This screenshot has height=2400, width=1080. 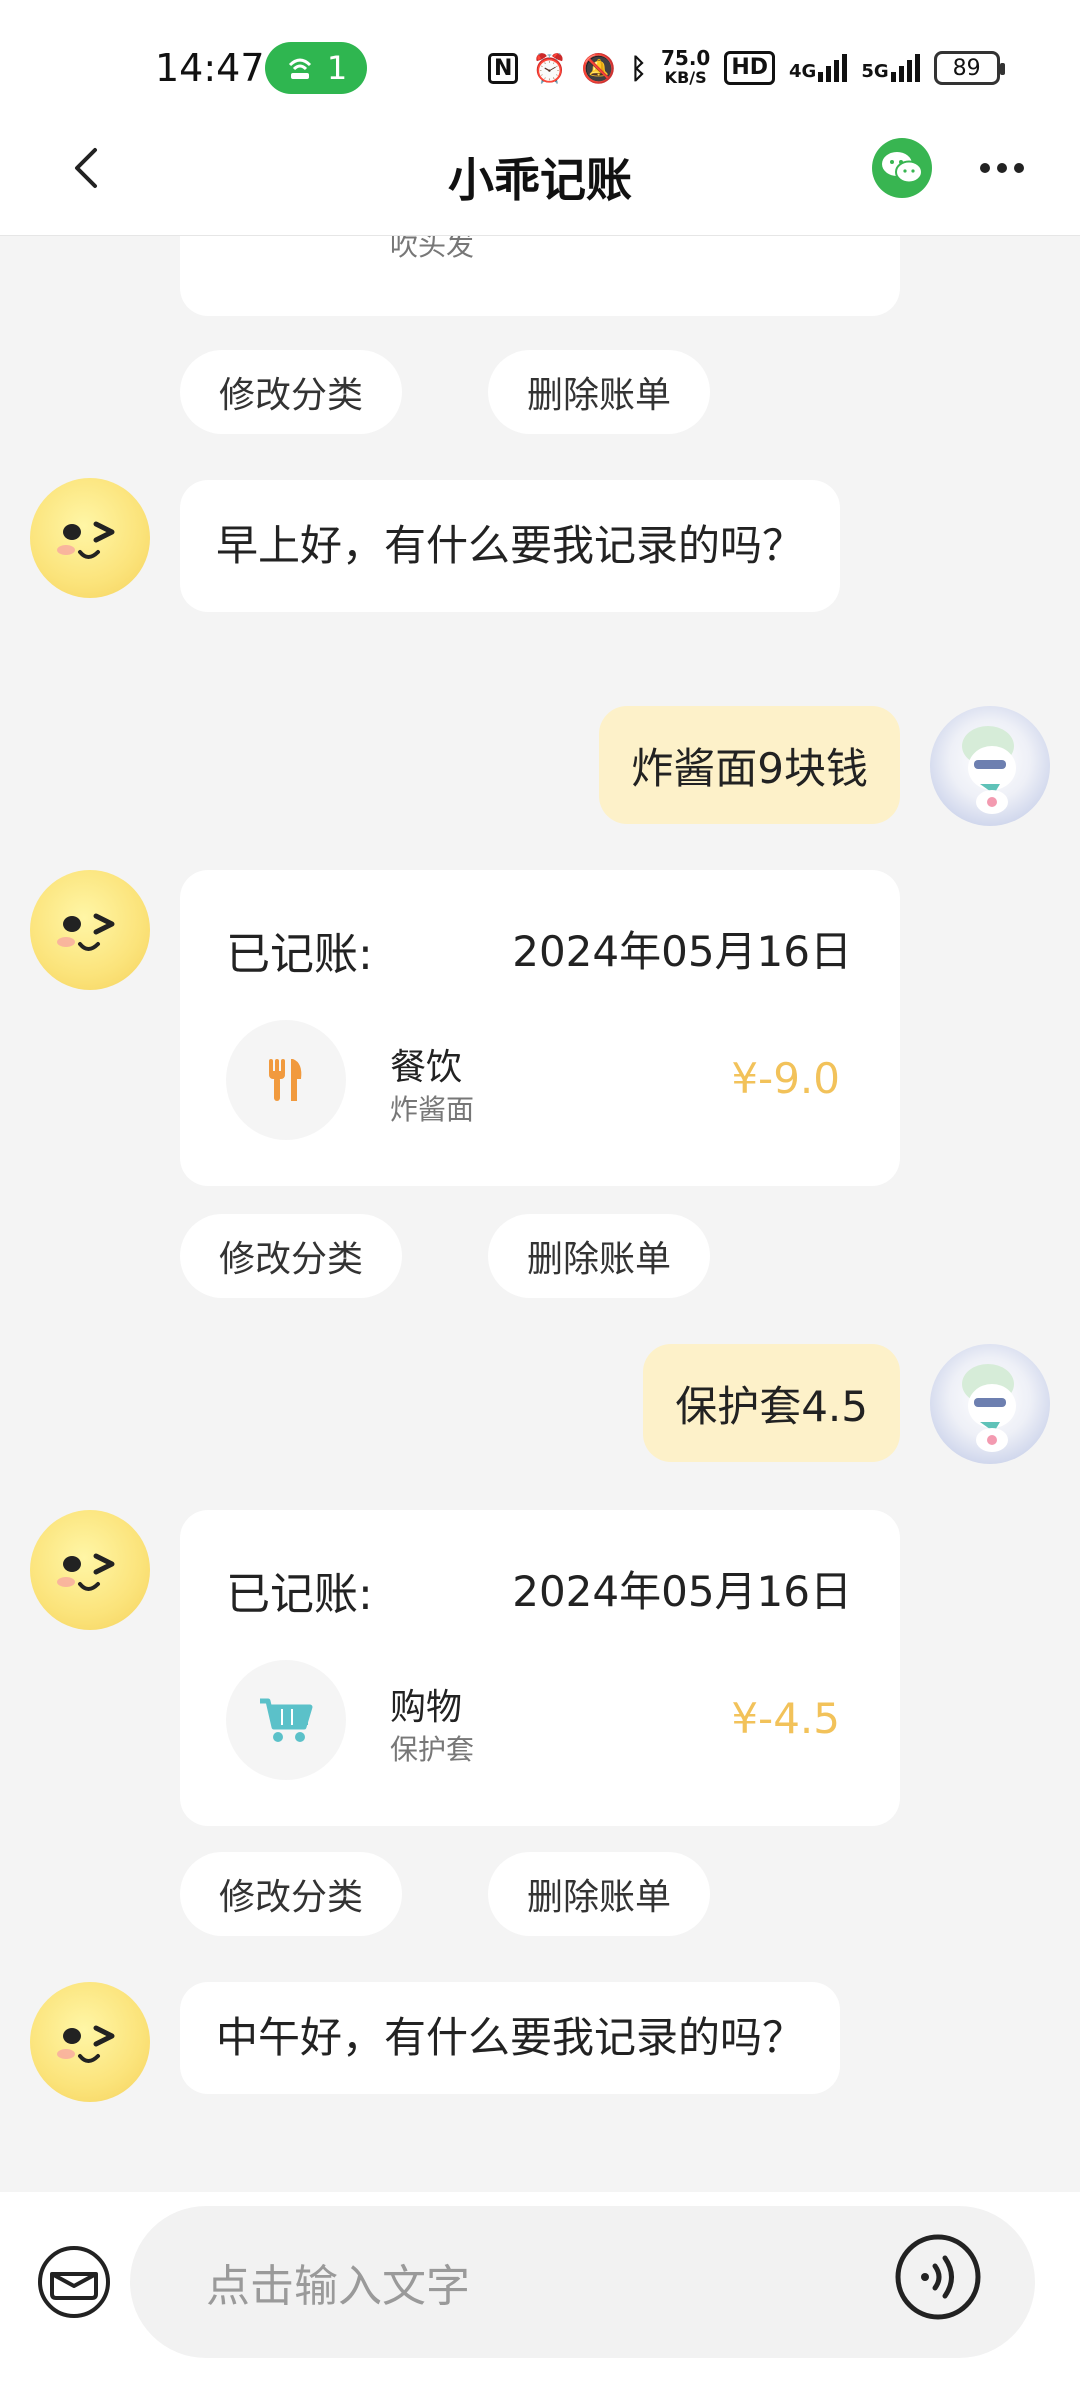 What do you see at coordinates (685, 58) in the screenshot?
I see `net-speed-value: 75.0` at bounding box center [685, 58].